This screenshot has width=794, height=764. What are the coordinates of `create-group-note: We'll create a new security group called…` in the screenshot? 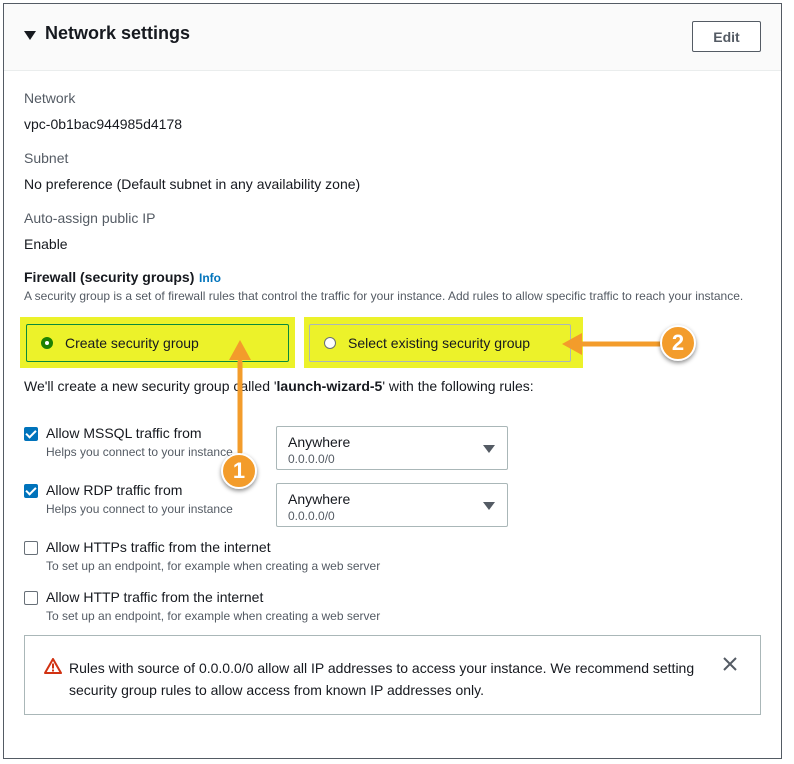 It's located at (279, 386).